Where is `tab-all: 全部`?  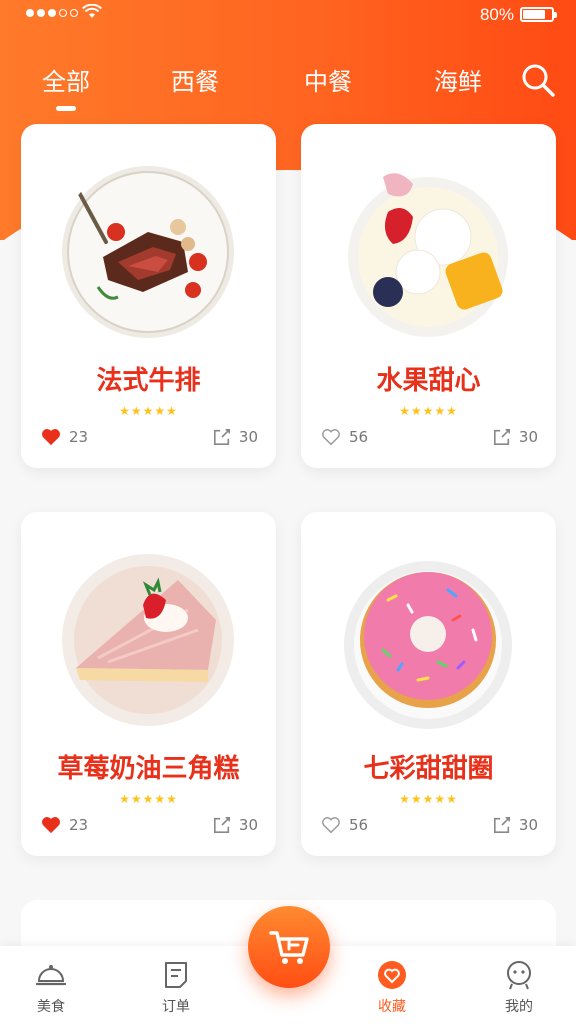 tab-all: 全部 is located at coordinates (66, 79).